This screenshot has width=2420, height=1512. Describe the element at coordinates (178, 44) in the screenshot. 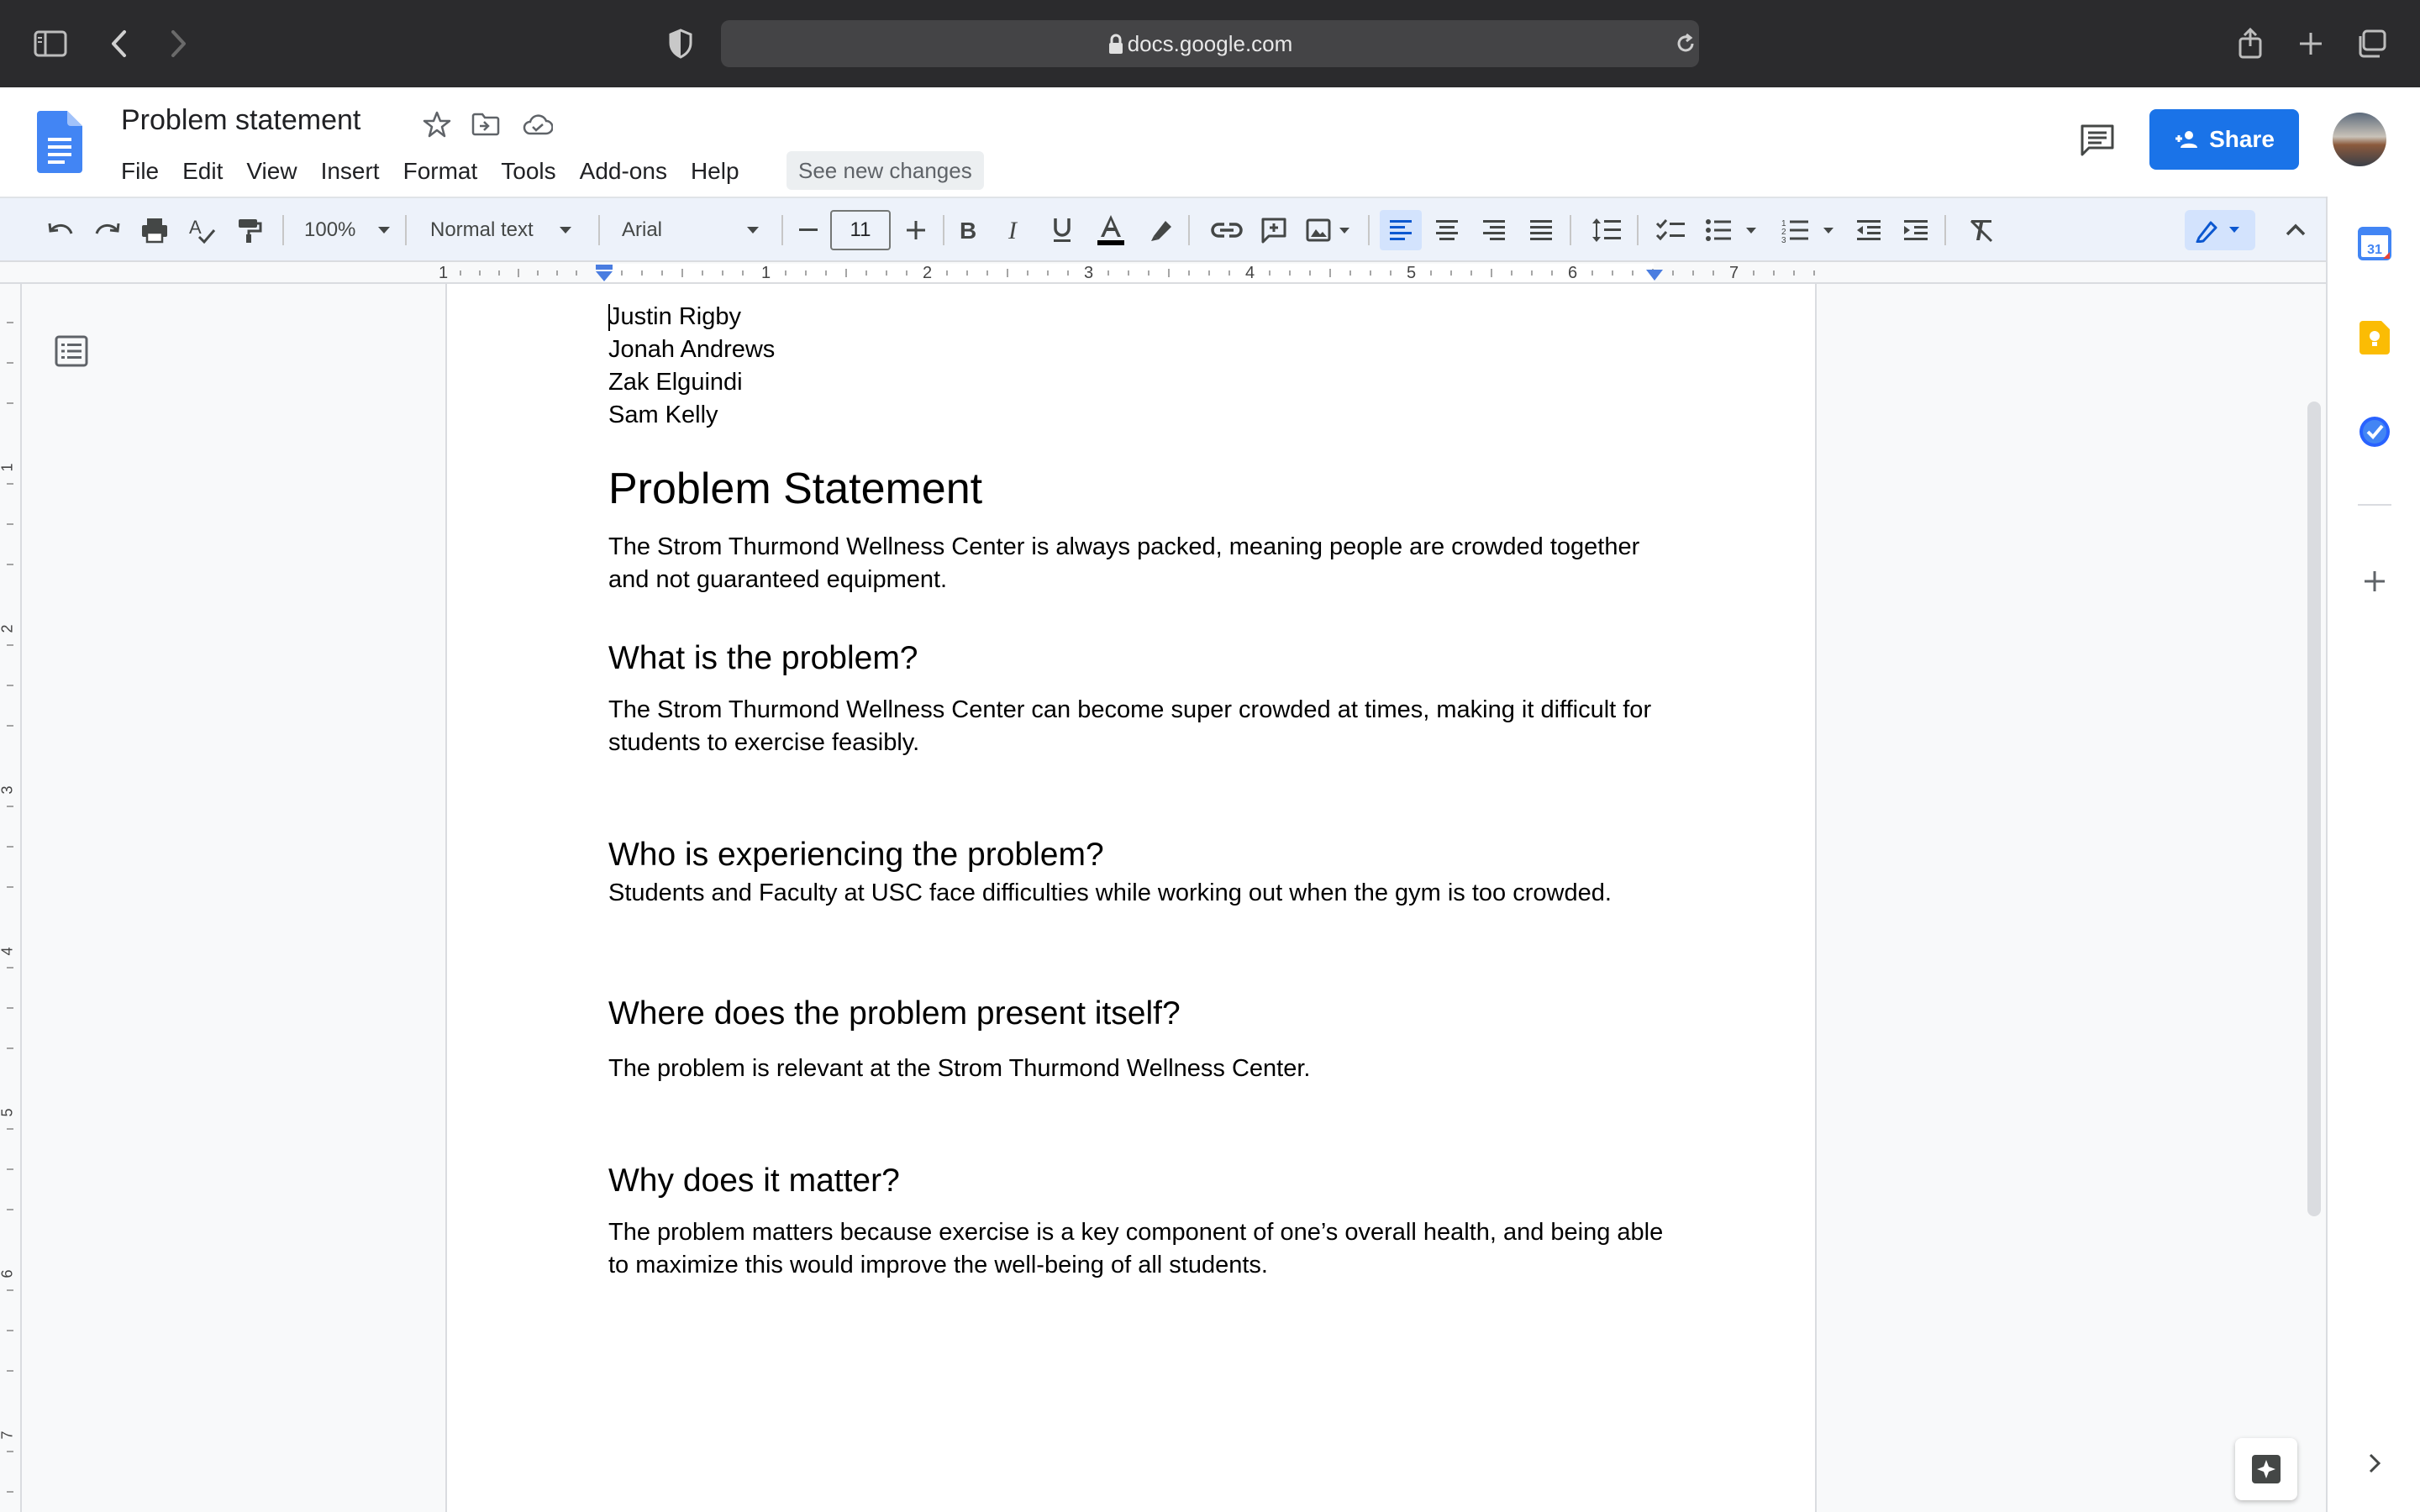

I see `forward-icon` at that location.